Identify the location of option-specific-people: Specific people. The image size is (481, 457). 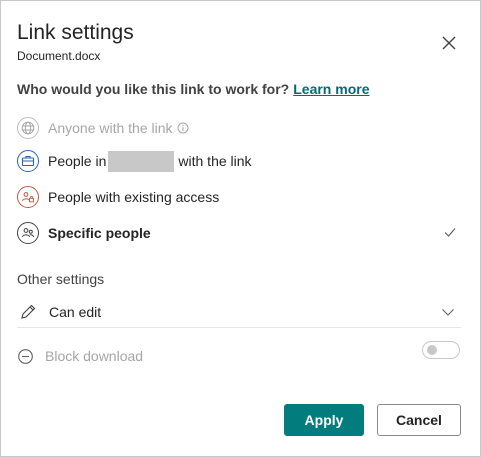
(84, 233).